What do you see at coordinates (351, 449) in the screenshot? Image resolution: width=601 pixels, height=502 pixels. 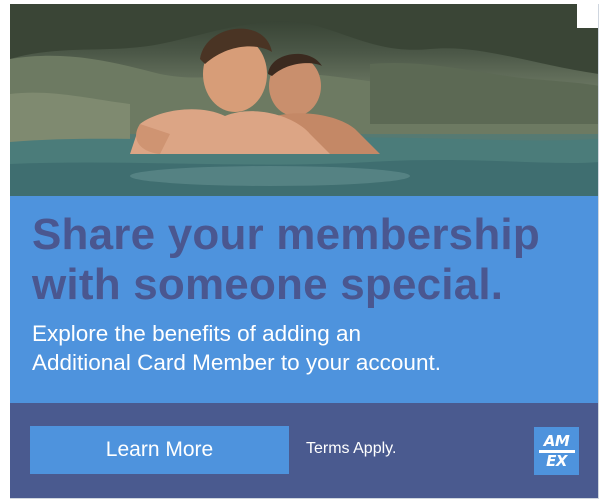 I see `terms-apply-link: Terms Apply.` at bounding box center [351, 449].